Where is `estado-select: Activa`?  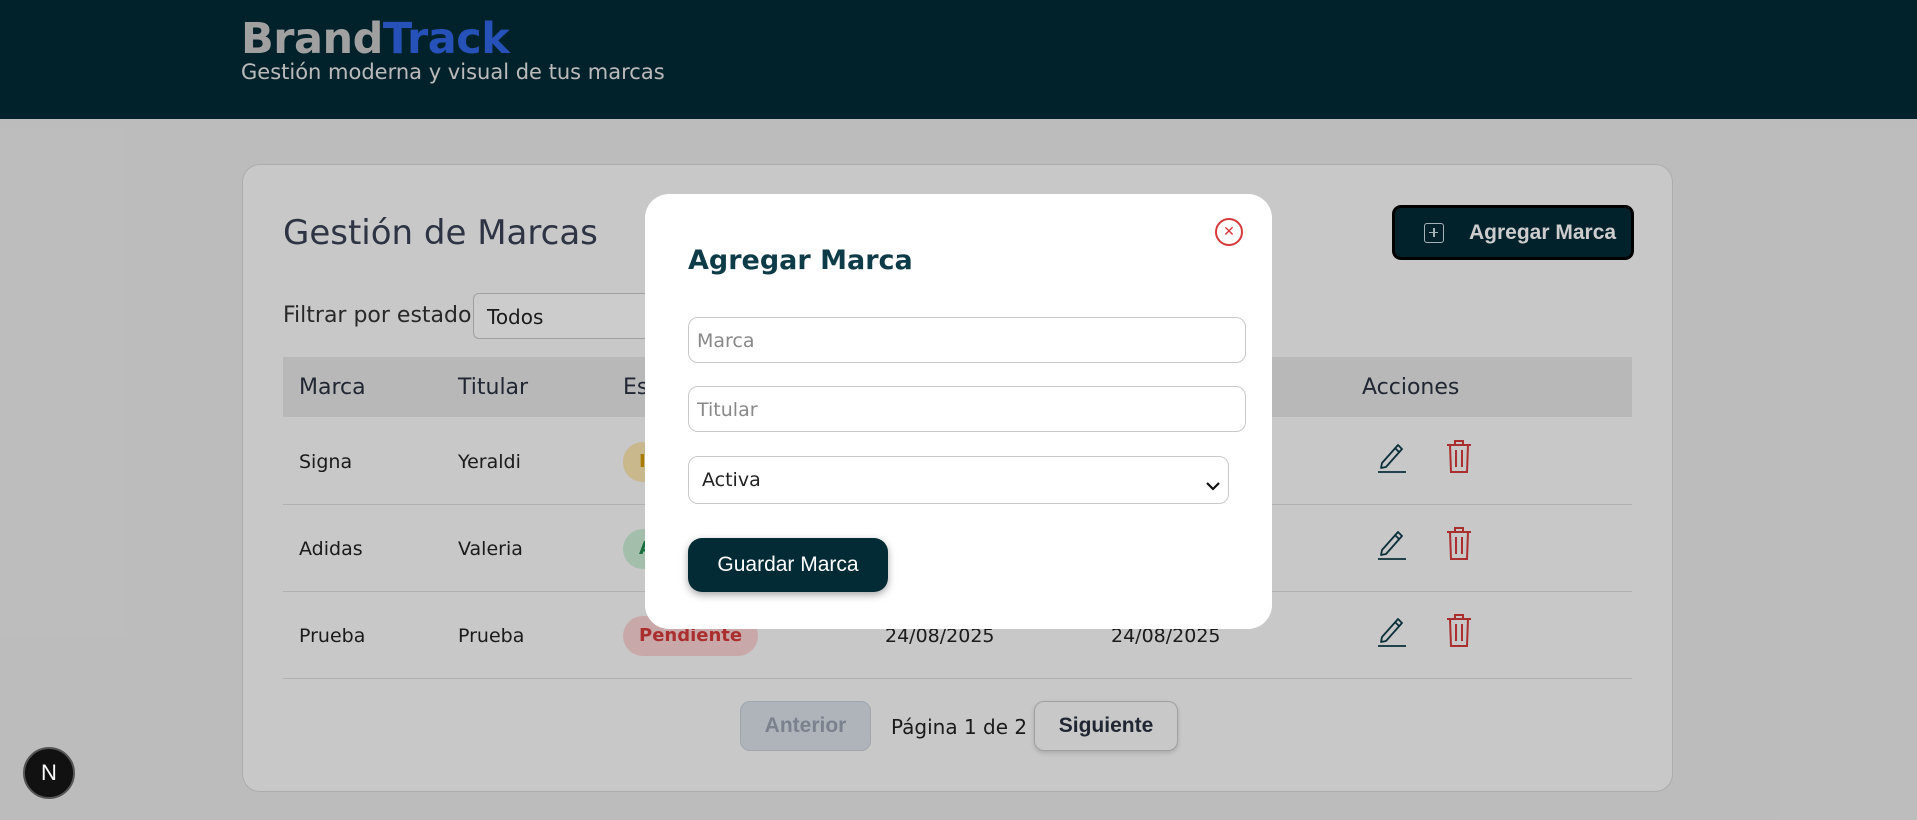 estado-select: Activa is located at coordinates (958, 480).